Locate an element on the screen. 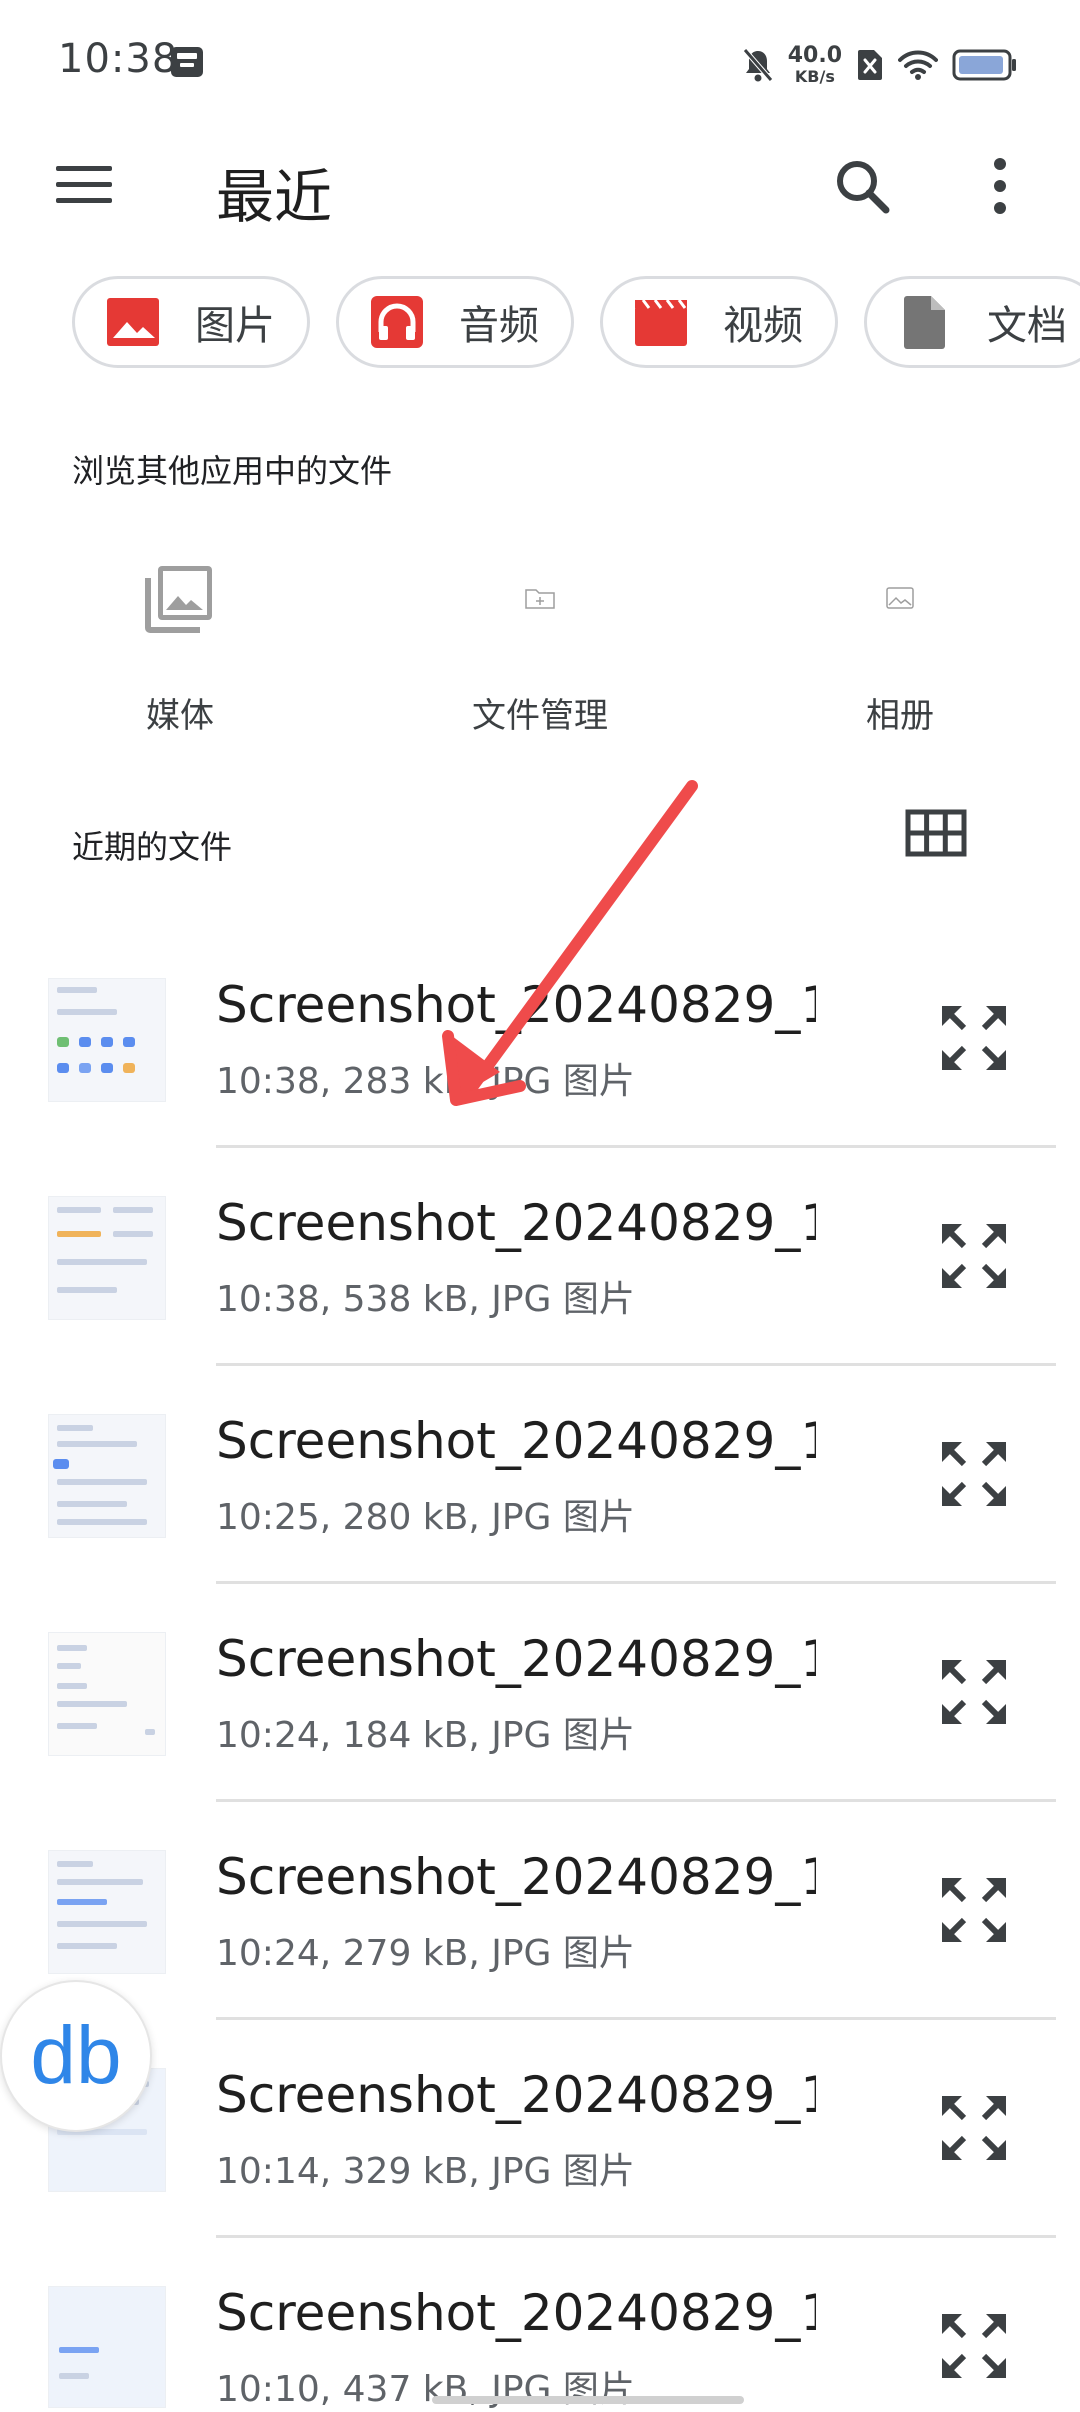 The width and height of the screenshot is (1080, 2412). gallery-icon is located at coordinates (900, 598).